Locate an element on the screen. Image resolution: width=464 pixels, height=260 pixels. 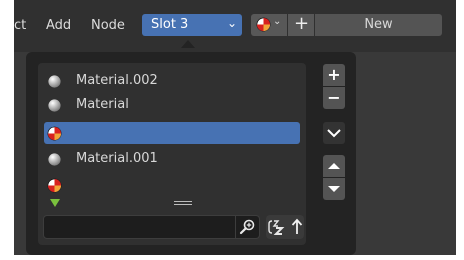
slot-dropdown-value: Slot 3 is located at coordinates (170, 24).